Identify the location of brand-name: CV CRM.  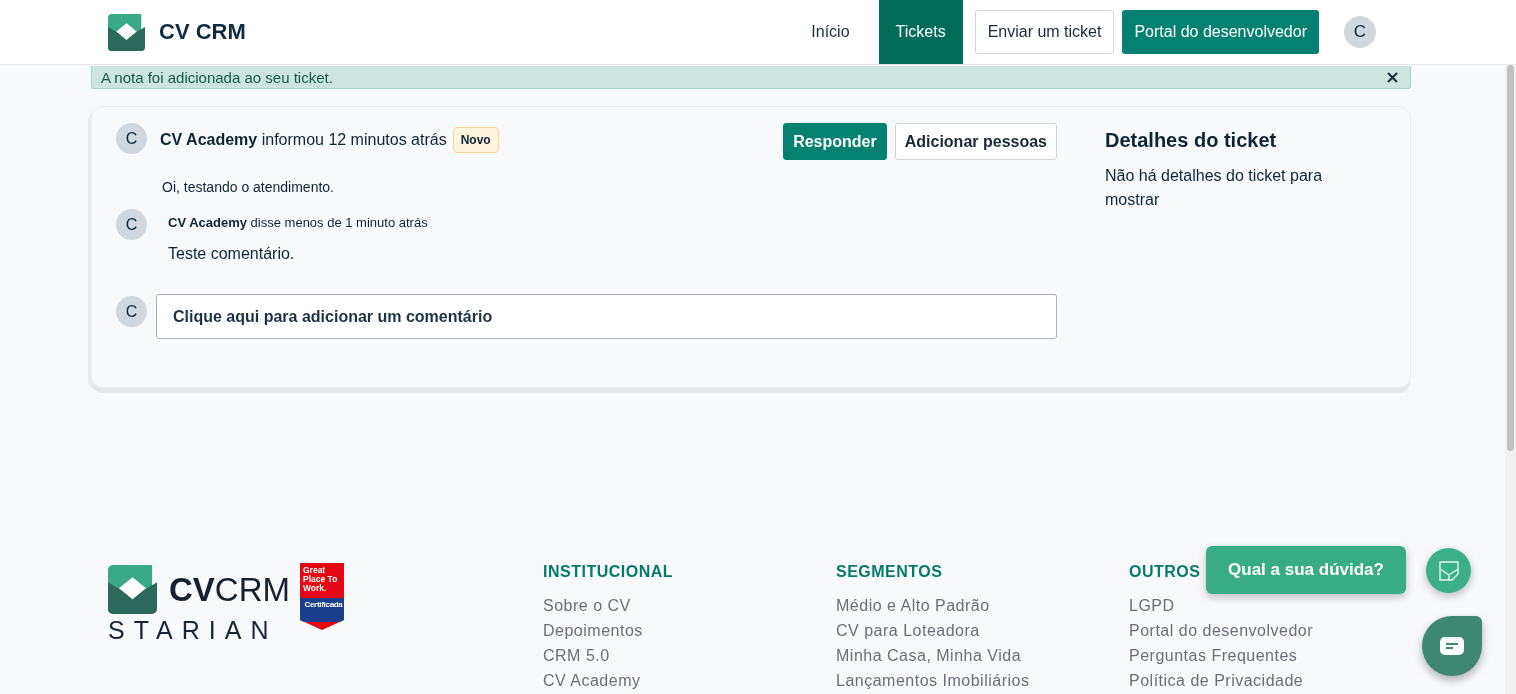
(202, 32).